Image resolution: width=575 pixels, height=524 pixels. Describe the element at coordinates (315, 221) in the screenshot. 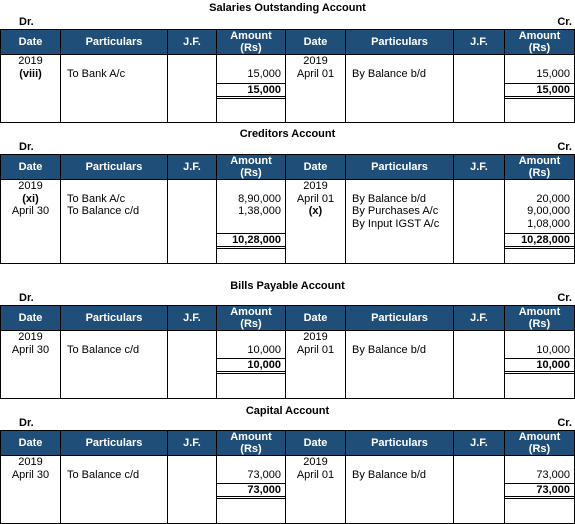

I see `credit-date-cell: 2019 April 01 (x)` at that location.